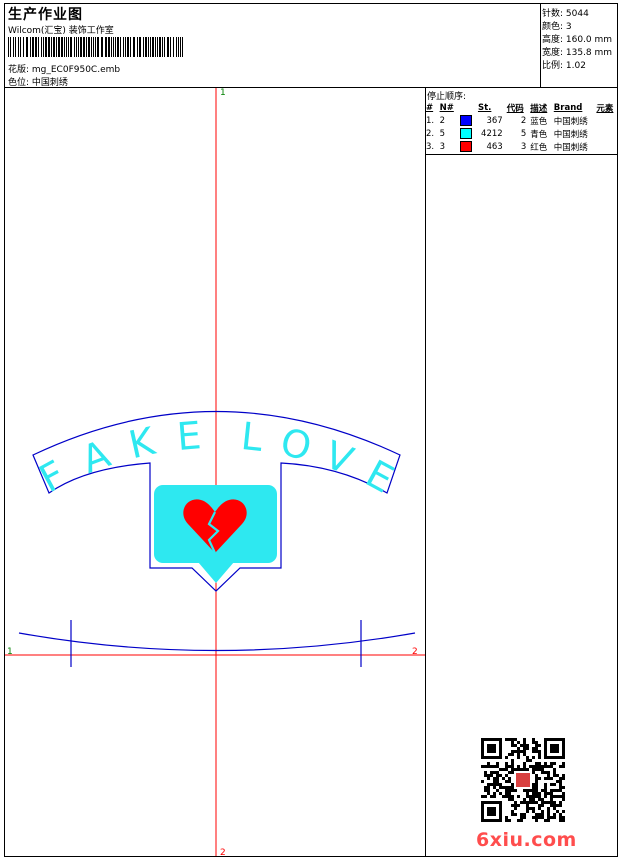  Describe the element at coordinates (494, 146) in the screenshot. I see `row-stitches: 463` at that location.